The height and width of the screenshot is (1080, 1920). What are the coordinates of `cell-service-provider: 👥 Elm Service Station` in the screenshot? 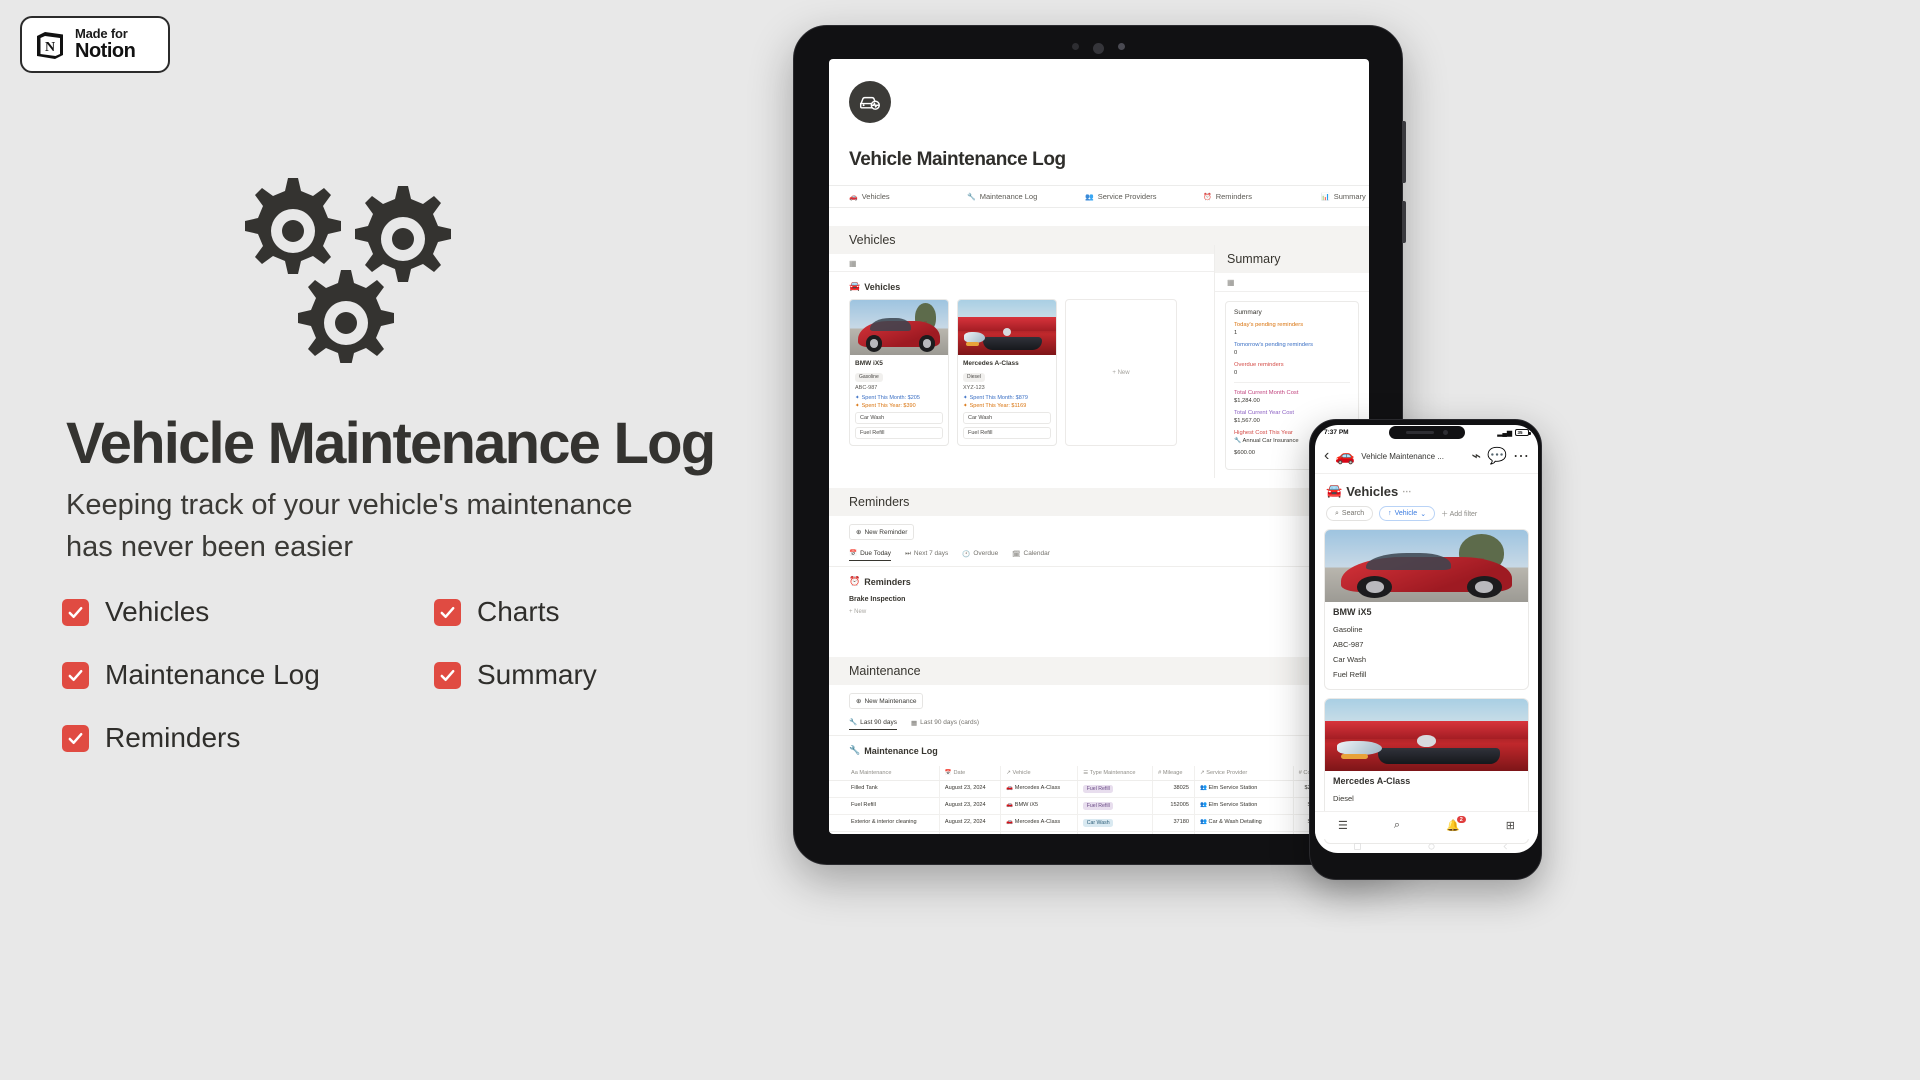 It's located at (1244, 806).